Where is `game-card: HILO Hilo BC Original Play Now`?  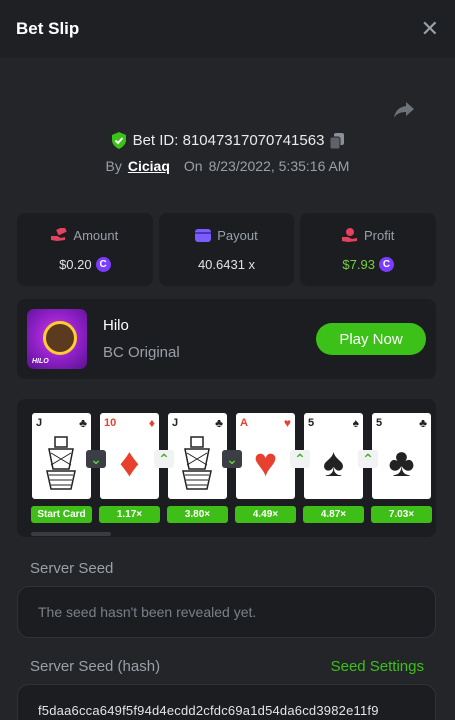 game-card: HILO Hilo BC Original Play Now is located at coordinates (226, 339).